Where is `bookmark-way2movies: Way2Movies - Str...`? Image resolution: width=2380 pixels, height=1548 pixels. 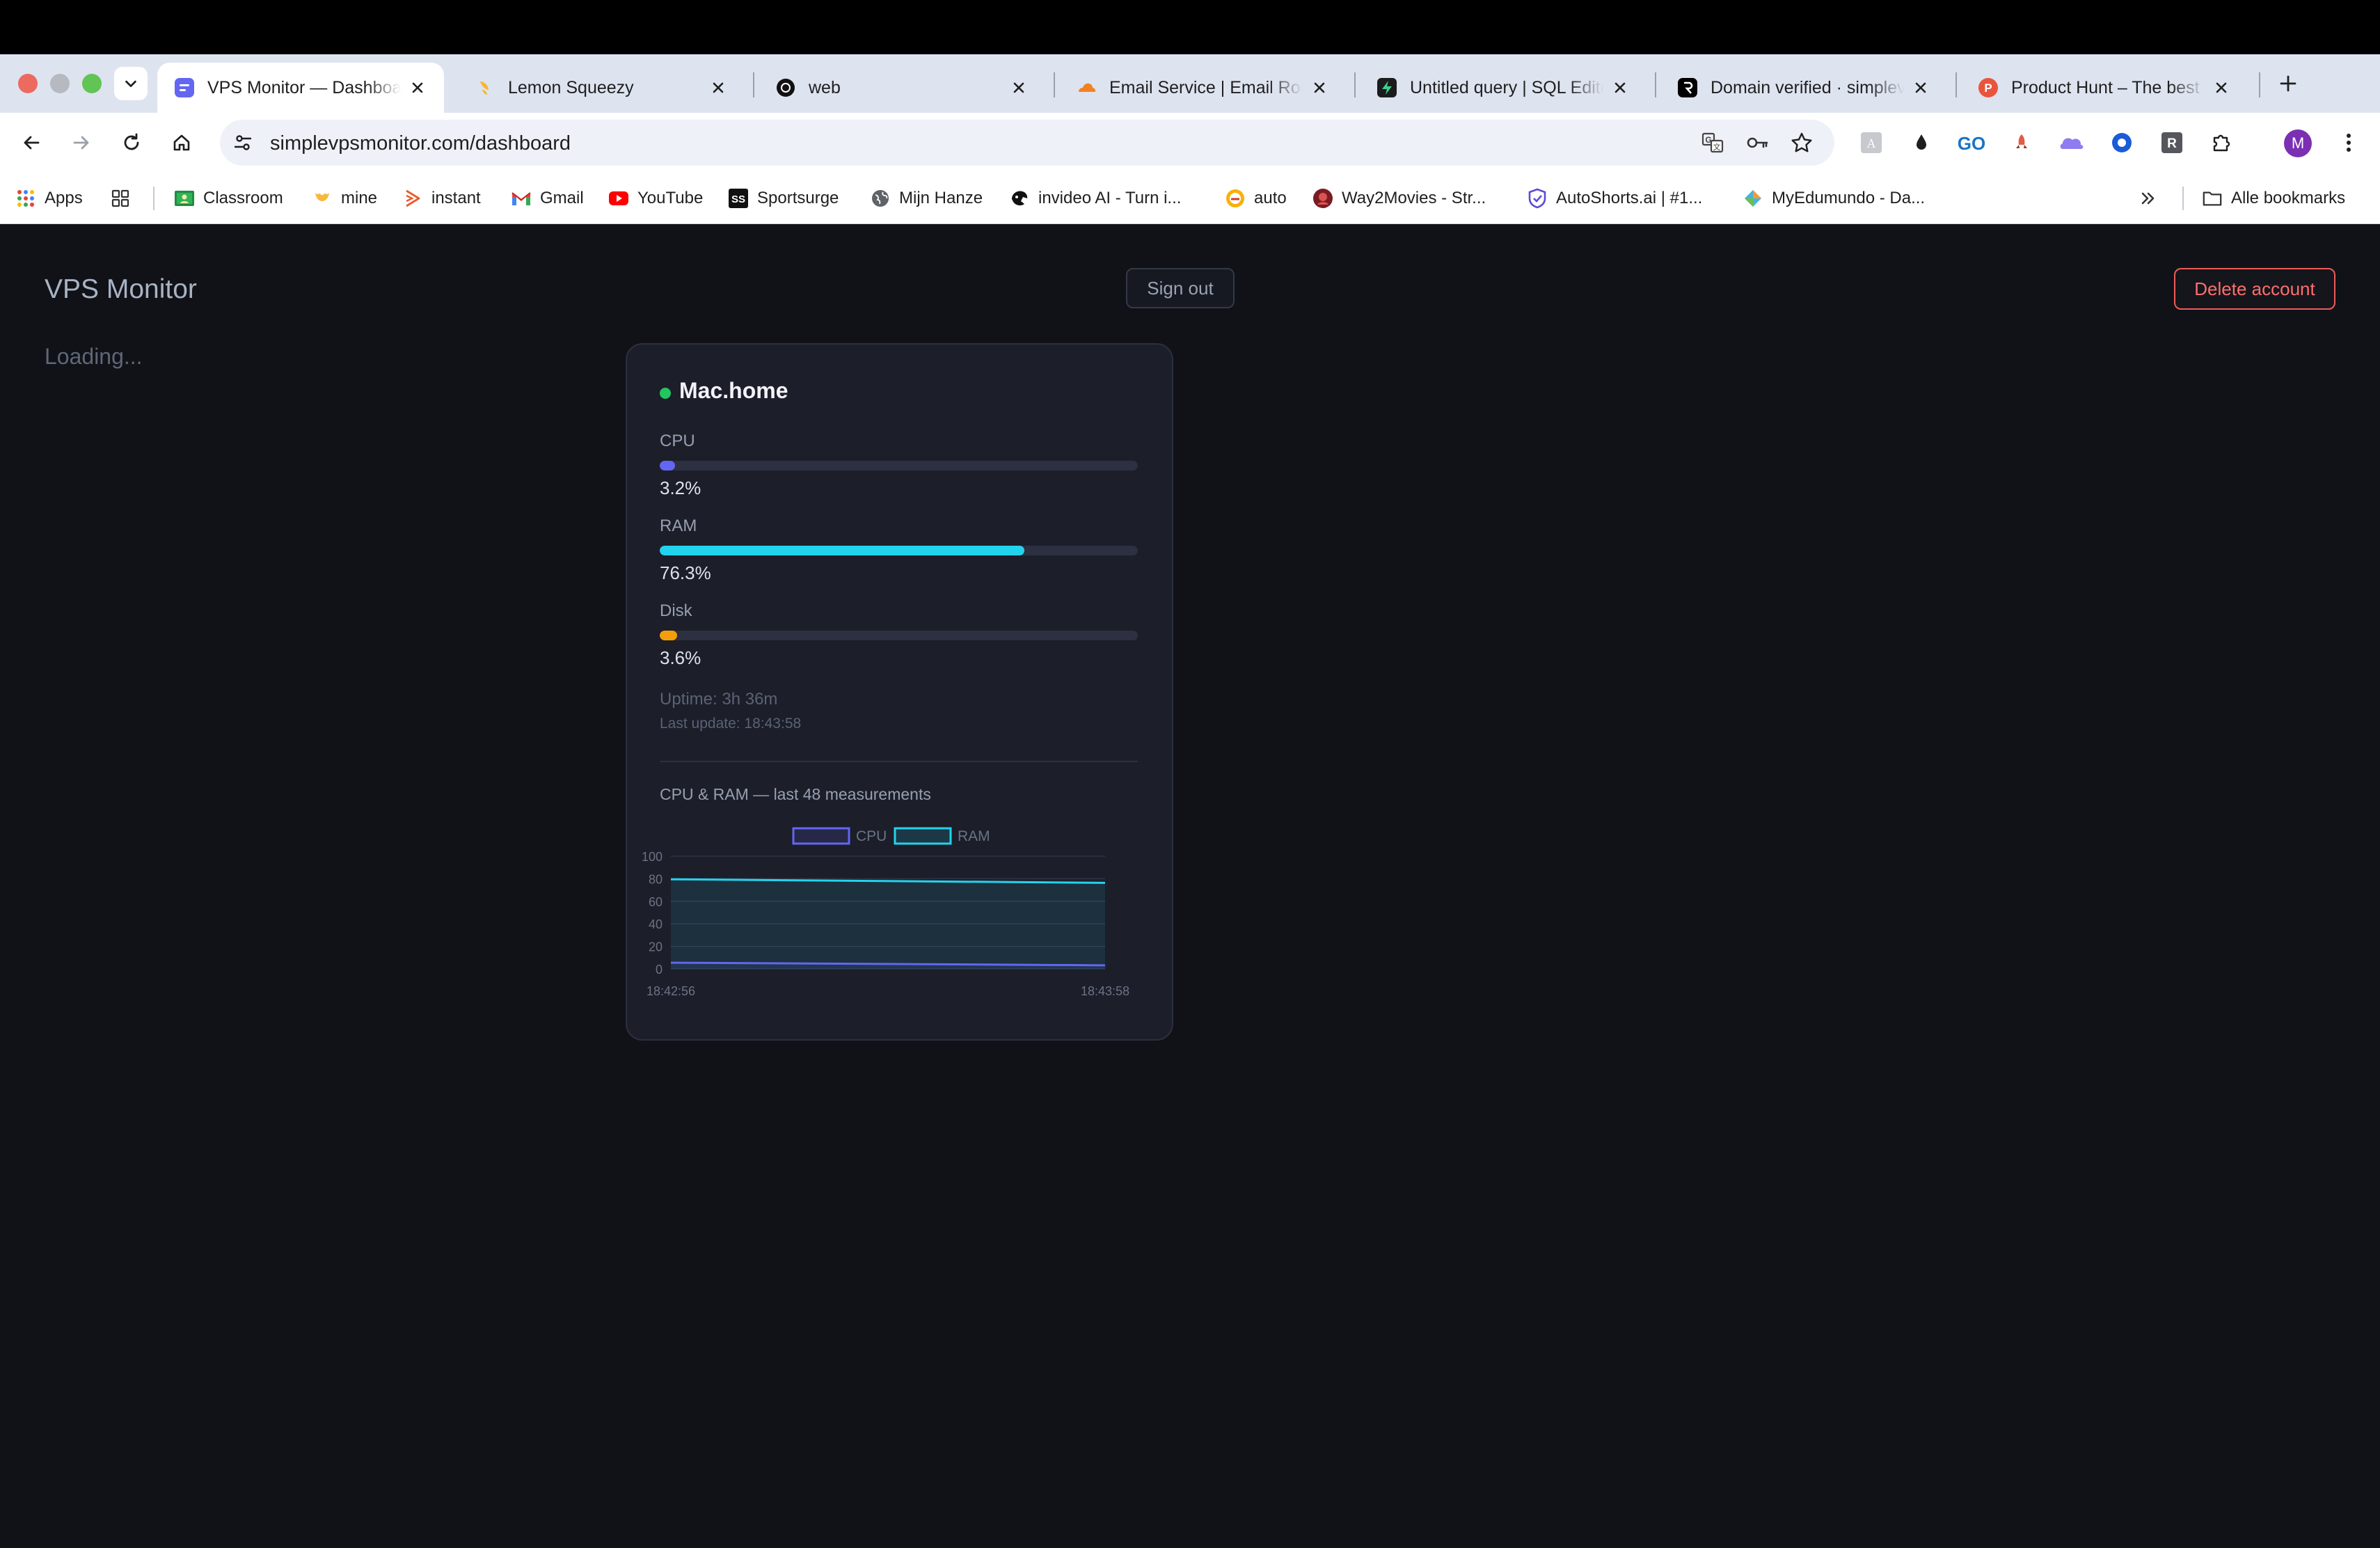 bookmark-way2movies: Way2Movies - Str... is located at coordinates (1399, 198).